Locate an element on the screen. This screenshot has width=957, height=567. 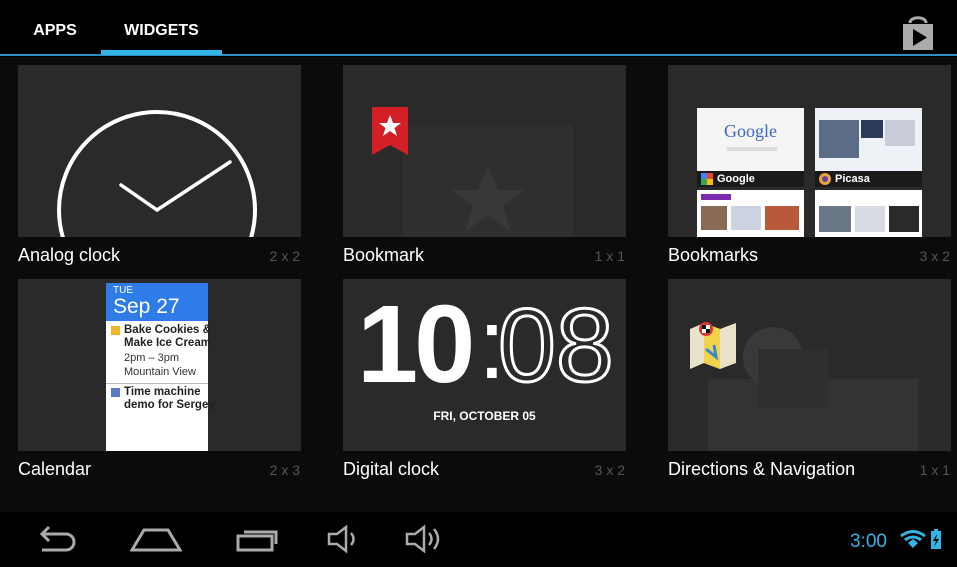
widget-tile-bookmarks: Google Google Picasa Bookmarks 3 x 2 is located at coordinates (812, 164).